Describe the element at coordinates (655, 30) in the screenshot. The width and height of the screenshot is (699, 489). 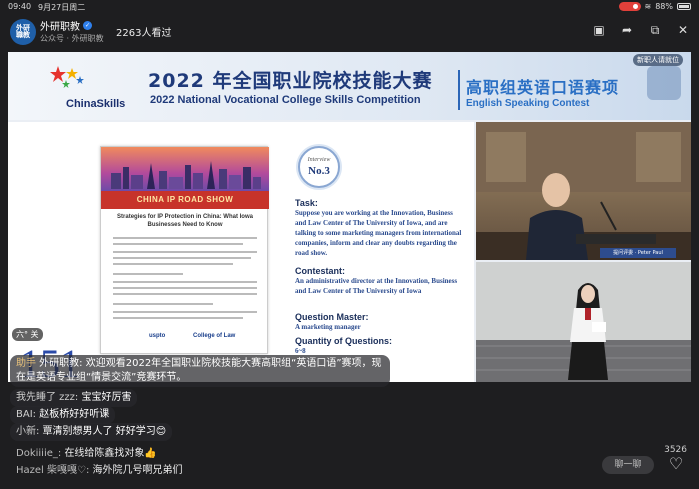
I see `float-window-icon: ⧉` at that location.